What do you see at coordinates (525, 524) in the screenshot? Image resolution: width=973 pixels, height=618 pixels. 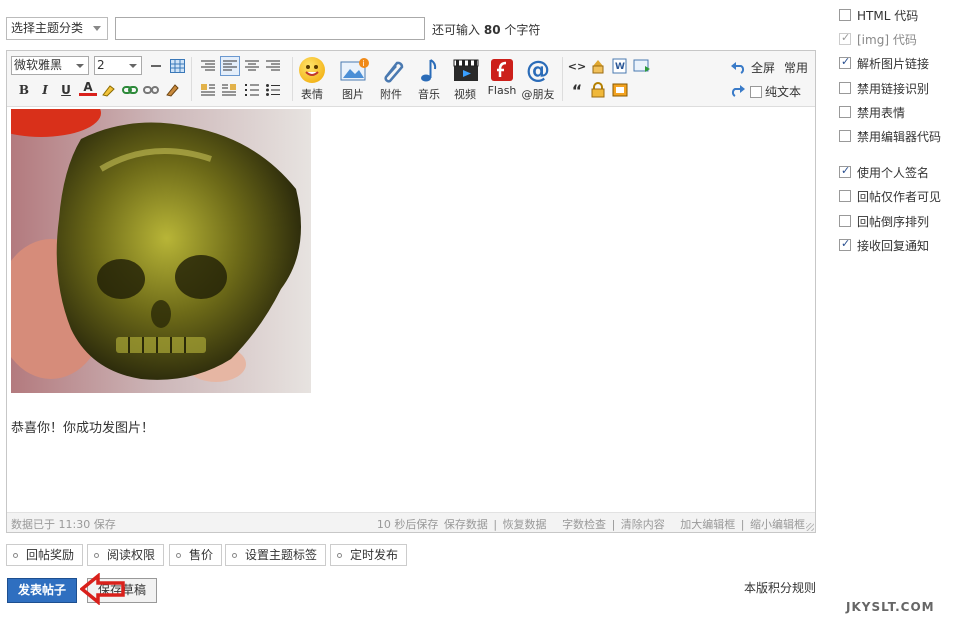 I see `restore-data-link: 恢复数据` at bounding box center [525, 524].